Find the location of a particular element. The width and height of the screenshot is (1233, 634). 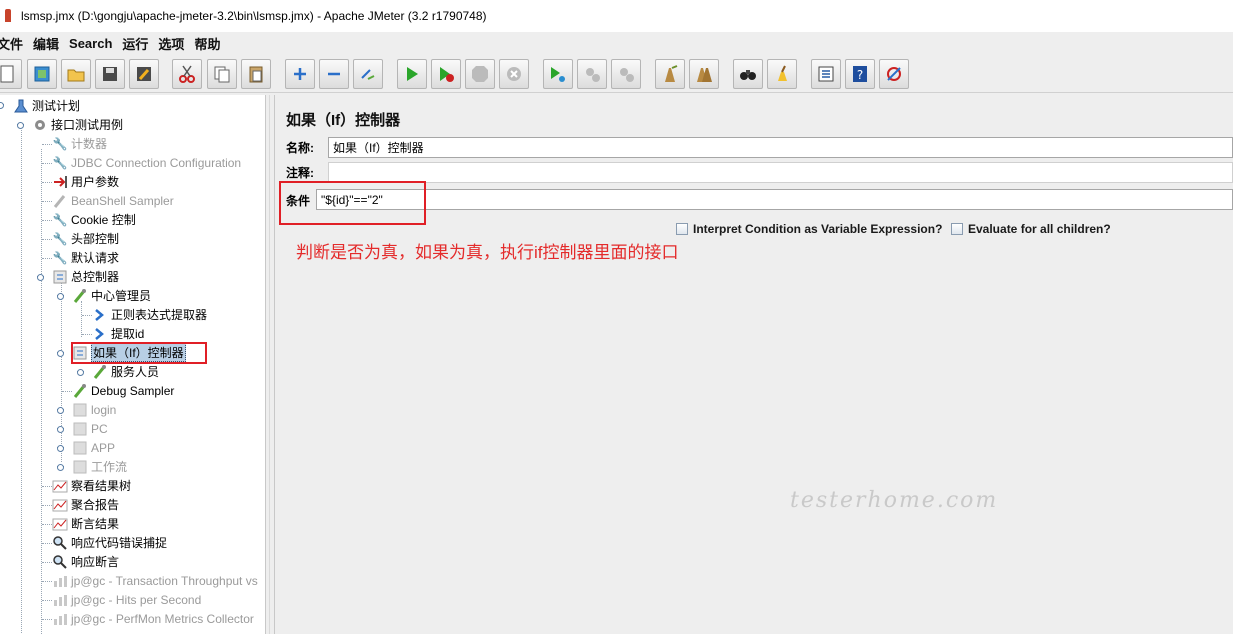

collapse-icon is located at coordinates (334, 74).